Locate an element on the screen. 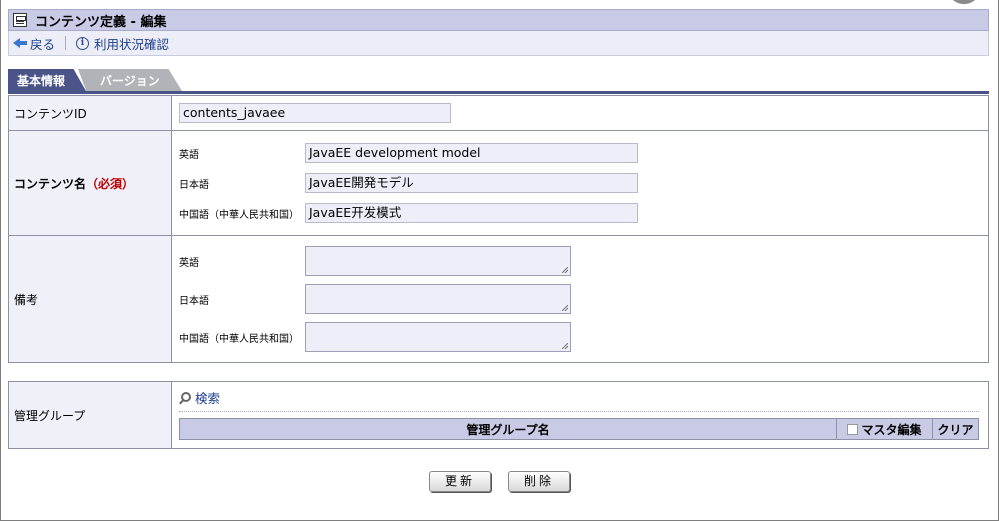 Image resolution: width=999 pixels, height=521 pixels. back-arrow-icon is located at coordinates (20, 43).